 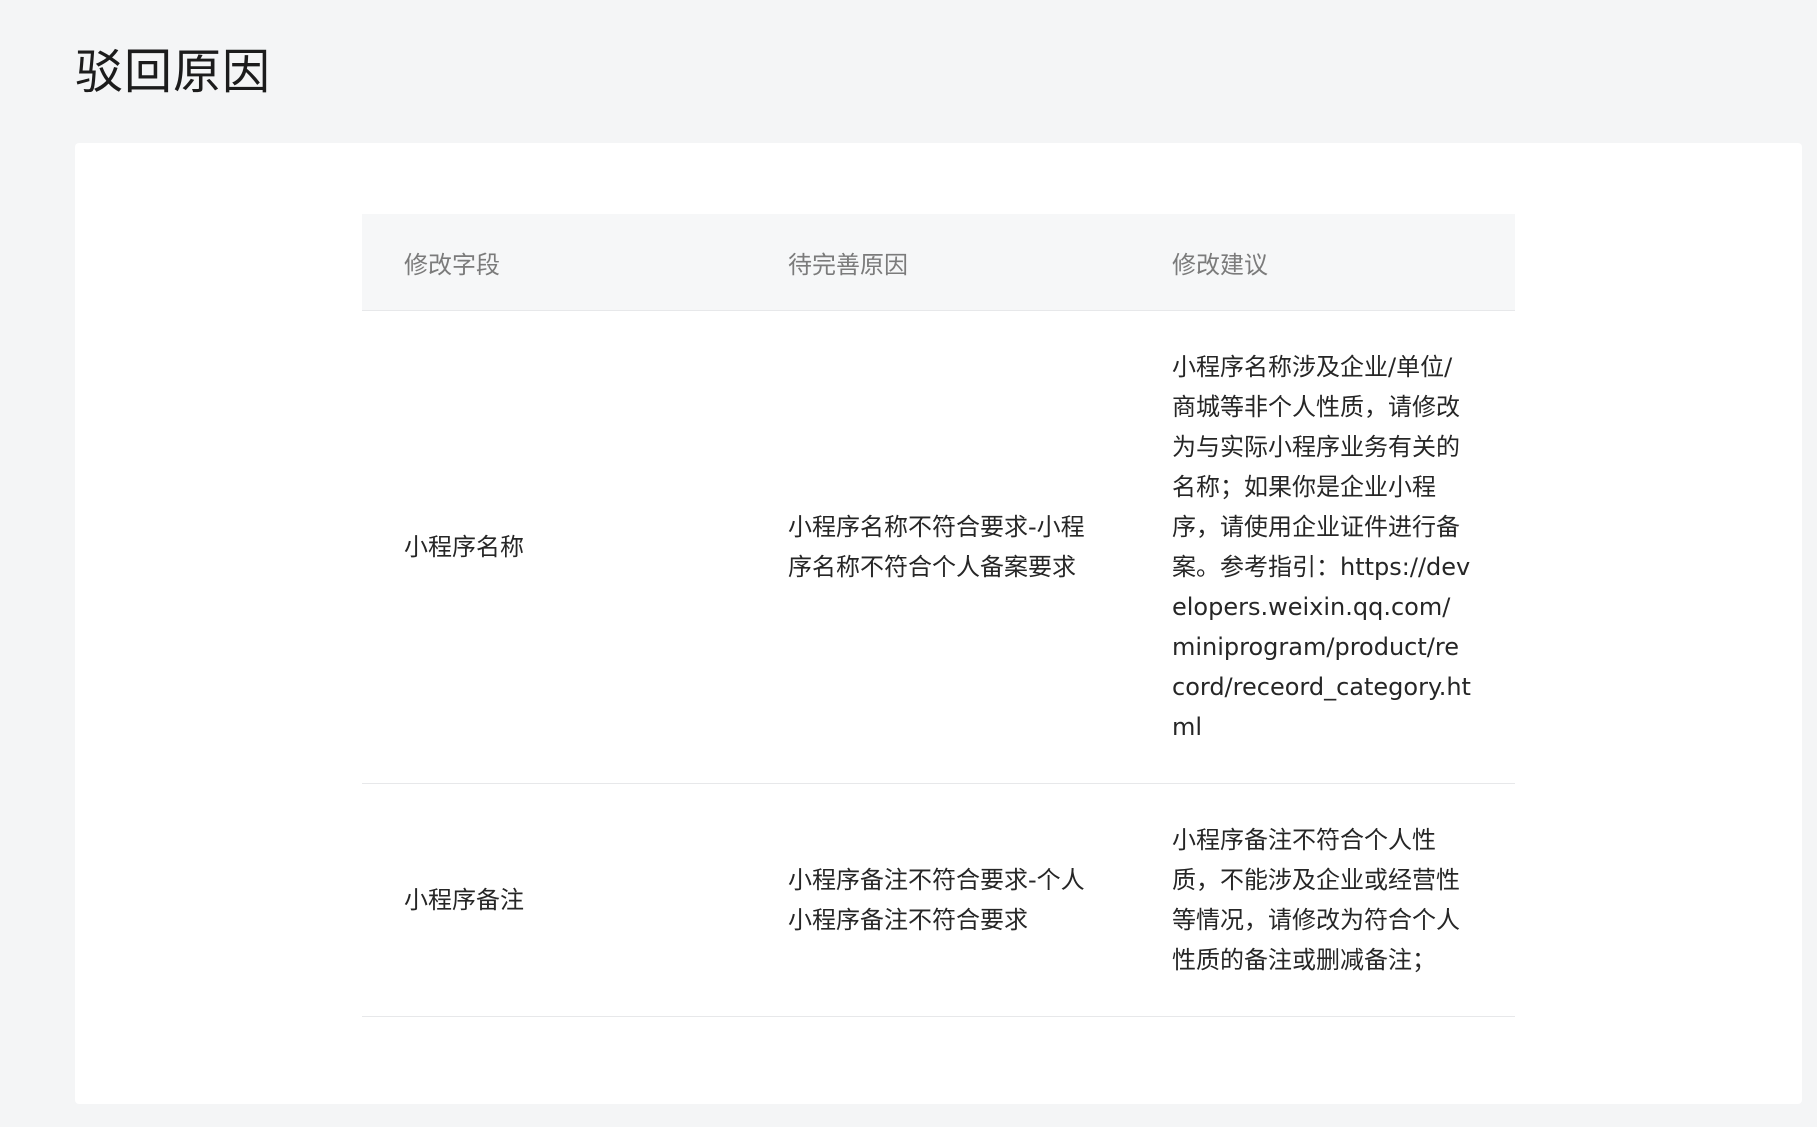 I want to click on reason-cell: 小程序备注不符合要求-个人小程序备注不符合要求, so click(x=938, y=900).